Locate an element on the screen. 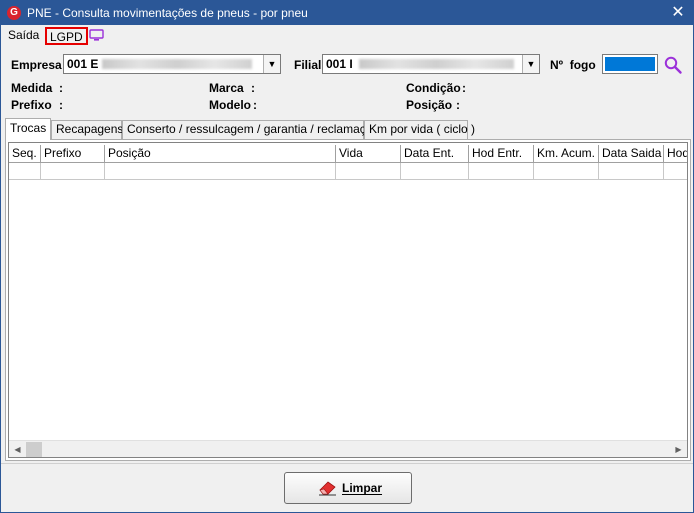  eraser-icon is located at coordinates (327, 488).